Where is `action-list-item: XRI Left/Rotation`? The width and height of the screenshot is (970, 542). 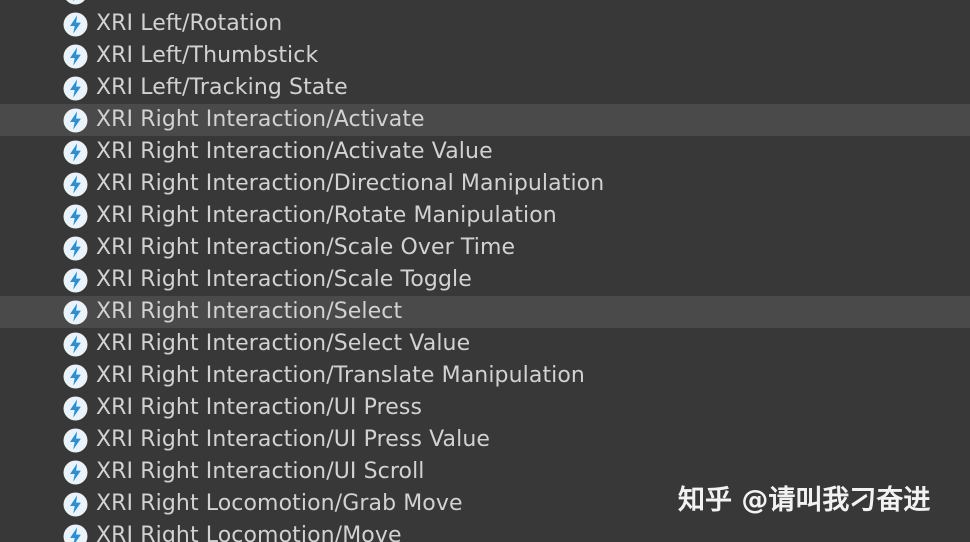
action-list-item: XRI Left/Rotation is located at coordinates (485, 24).